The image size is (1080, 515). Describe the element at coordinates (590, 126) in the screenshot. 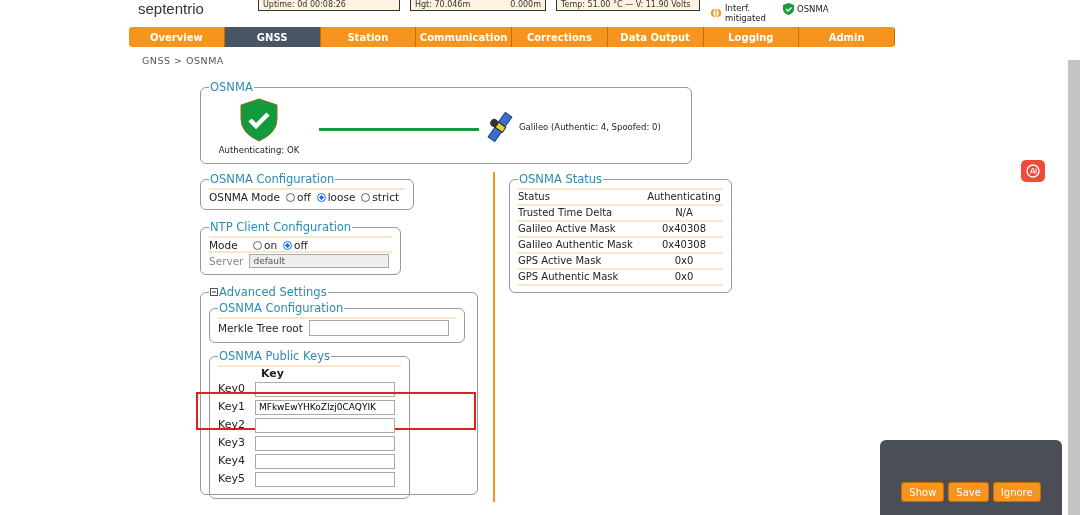

I see `constellation-label: Galileo (Authentic: 4, Spoofed: 0)` at that location.